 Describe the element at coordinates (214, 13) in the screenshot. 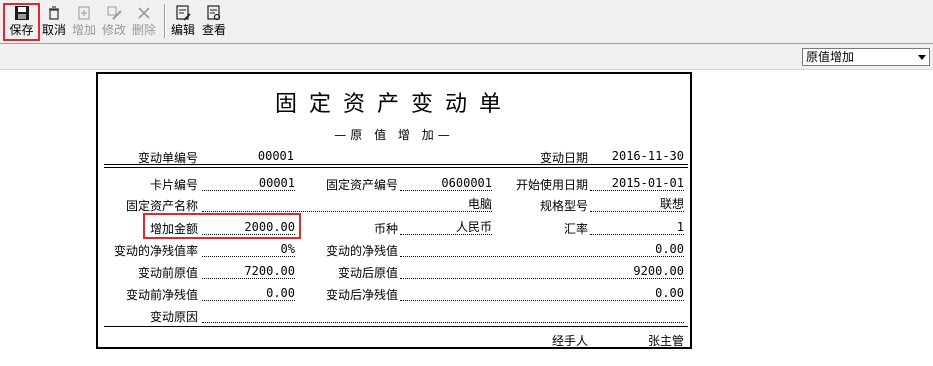

I see `view-form-icon` at that location.